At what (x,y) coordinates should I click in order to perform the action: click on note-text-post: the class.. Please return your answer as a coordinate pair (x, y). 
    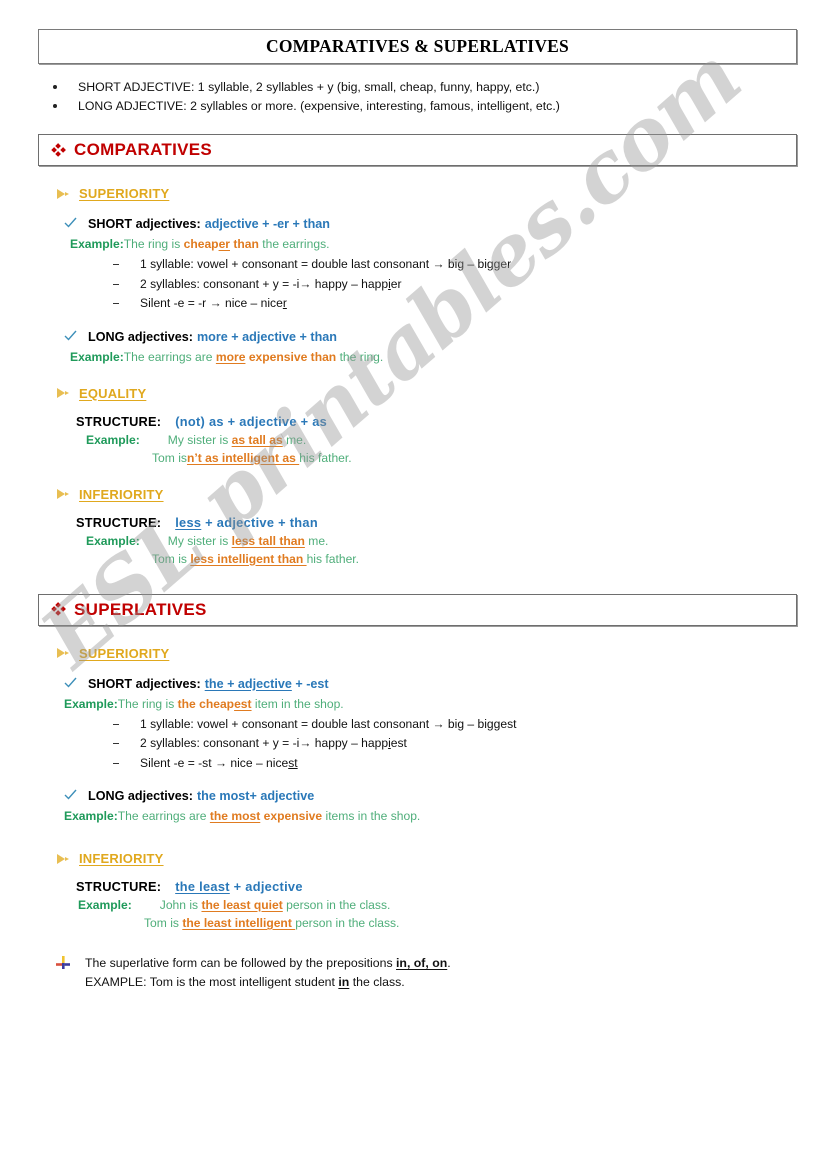
    Looking at the image, I should click on (377, 982).